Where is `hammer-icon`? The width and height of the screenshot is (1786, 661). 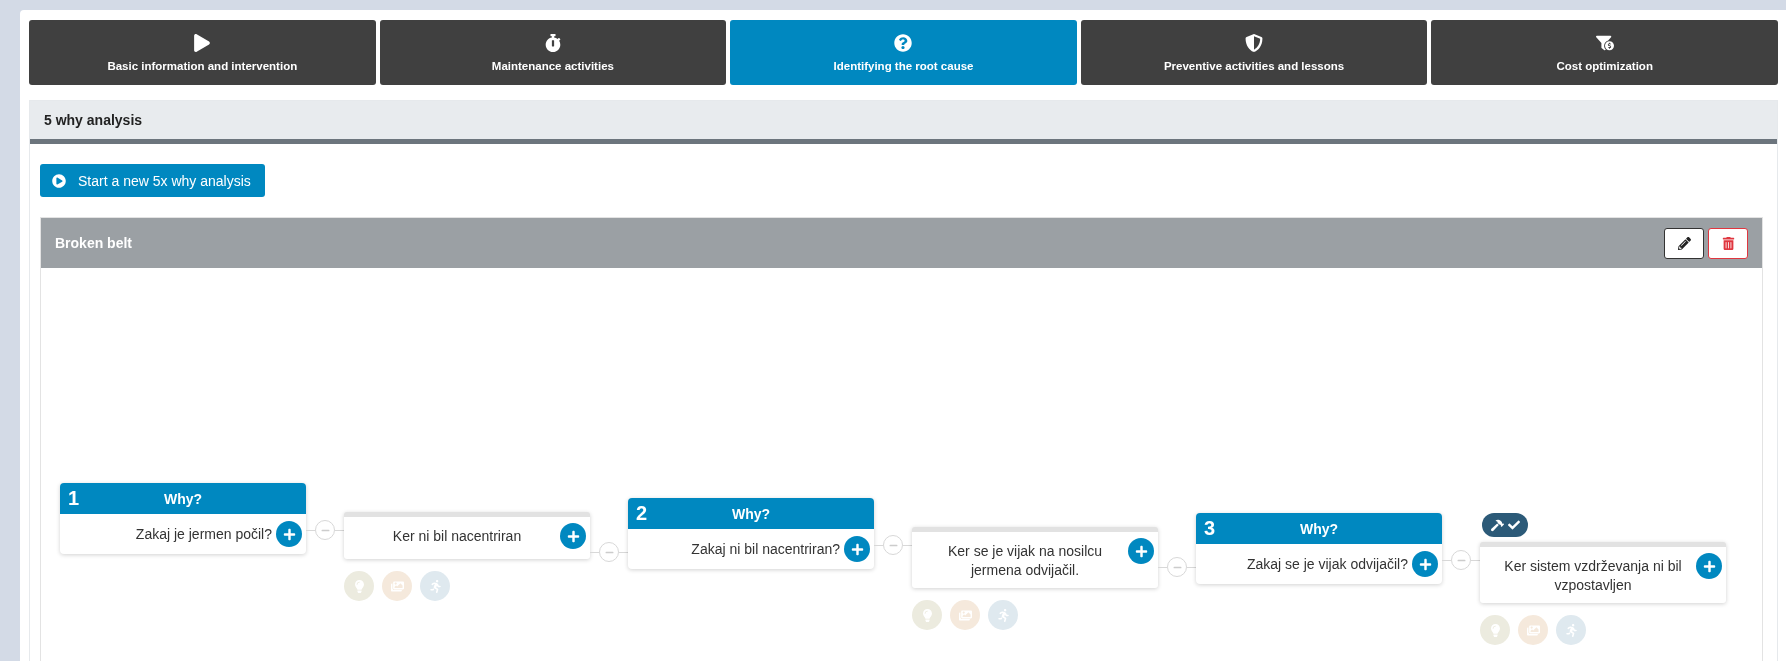 hammer-icon is located at coordinates (1497, 525).